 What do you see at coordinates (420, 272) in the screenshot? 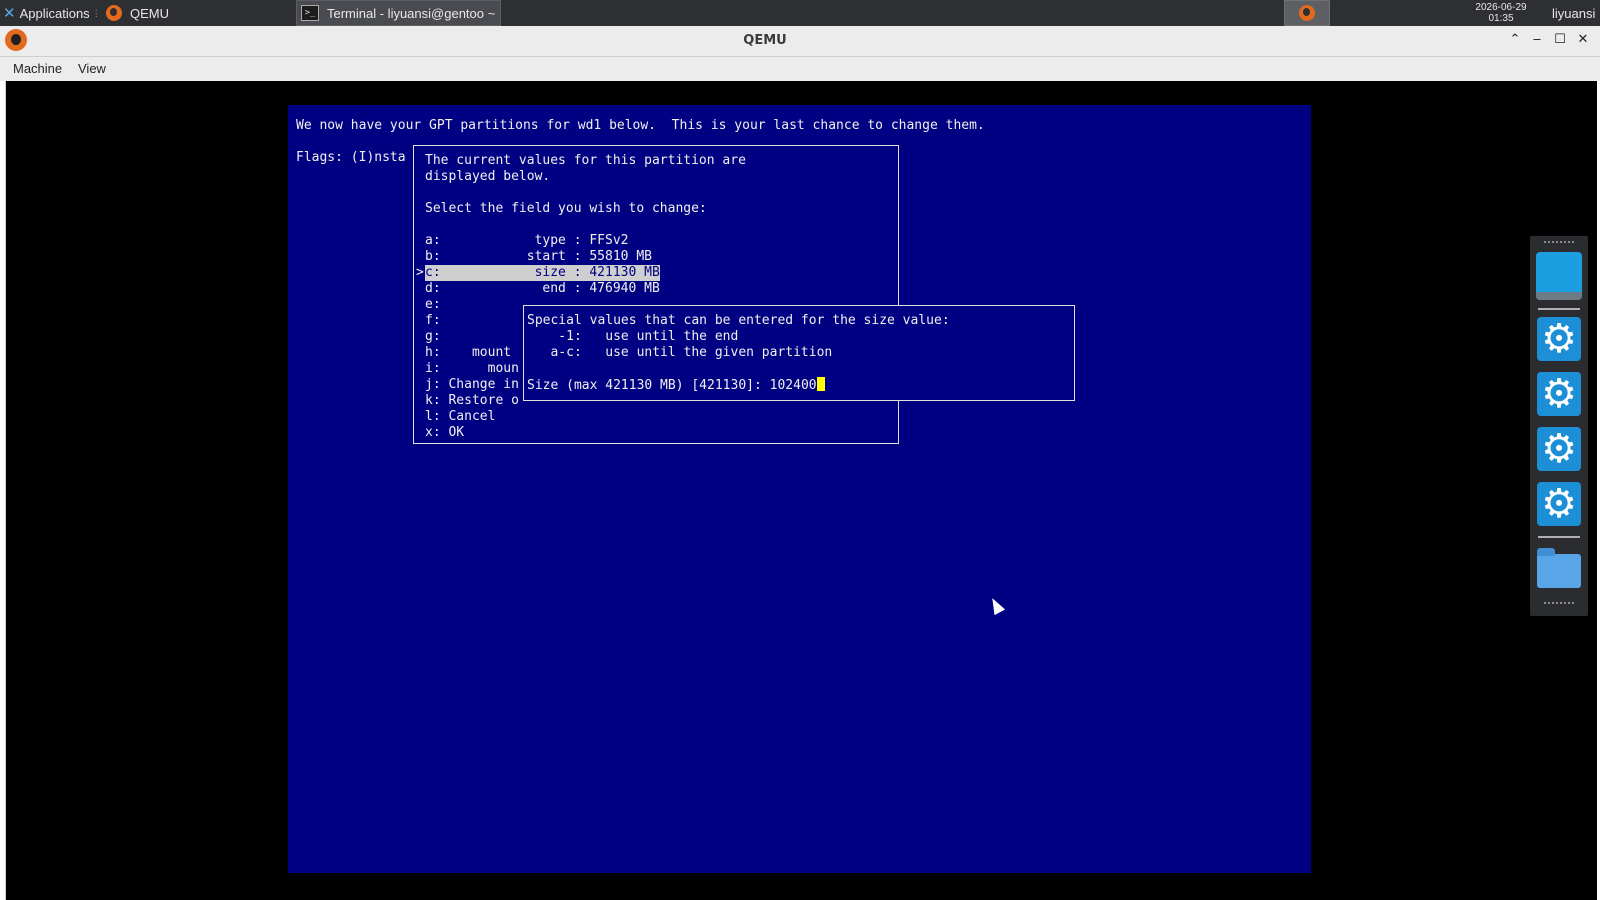
I see `selection-marker-icon: >` at bounding box center [420, 272].